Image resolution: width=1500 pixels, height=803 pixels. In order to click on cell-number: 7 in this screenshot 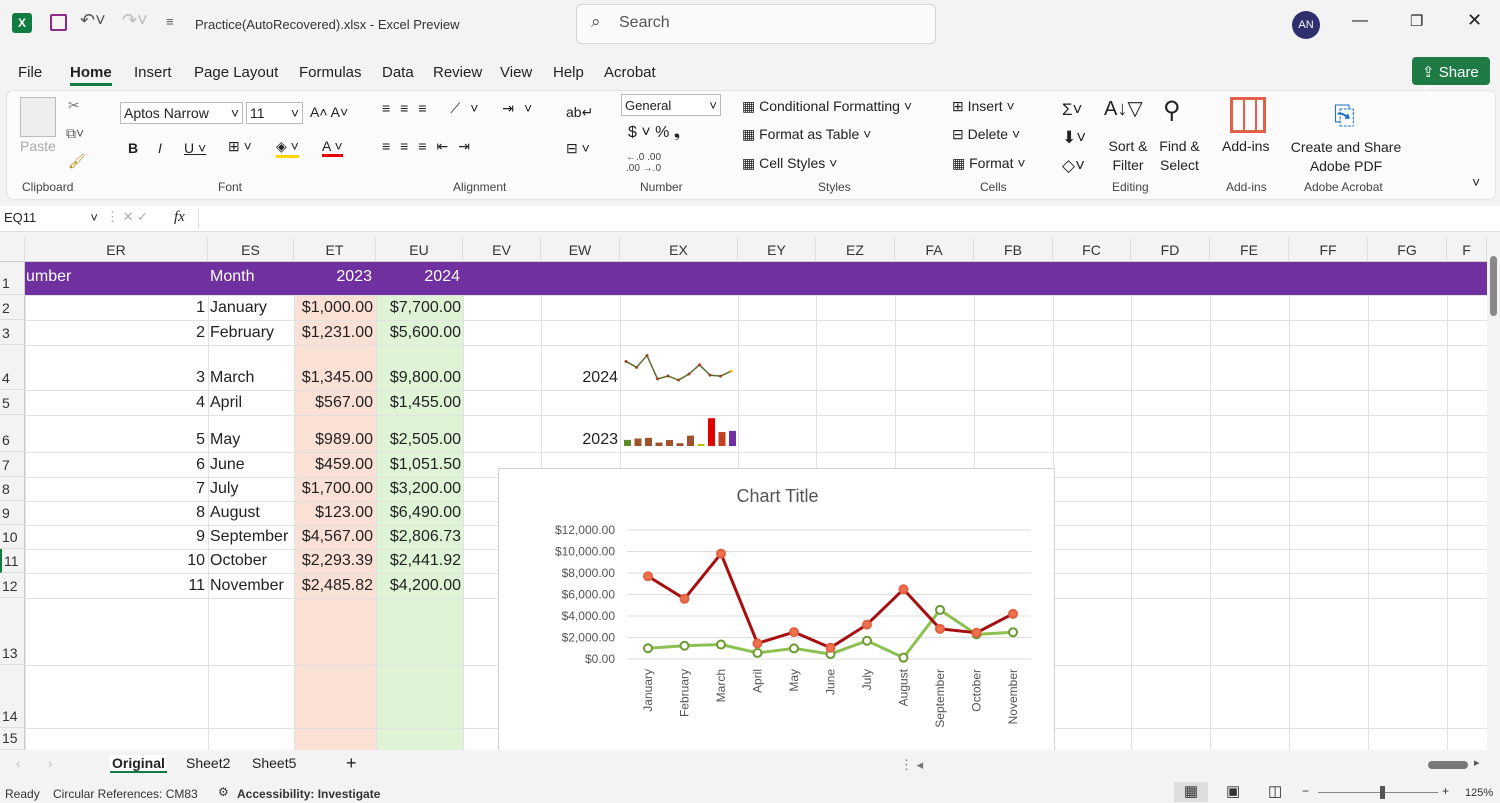, I will do `click(115, 489)`.